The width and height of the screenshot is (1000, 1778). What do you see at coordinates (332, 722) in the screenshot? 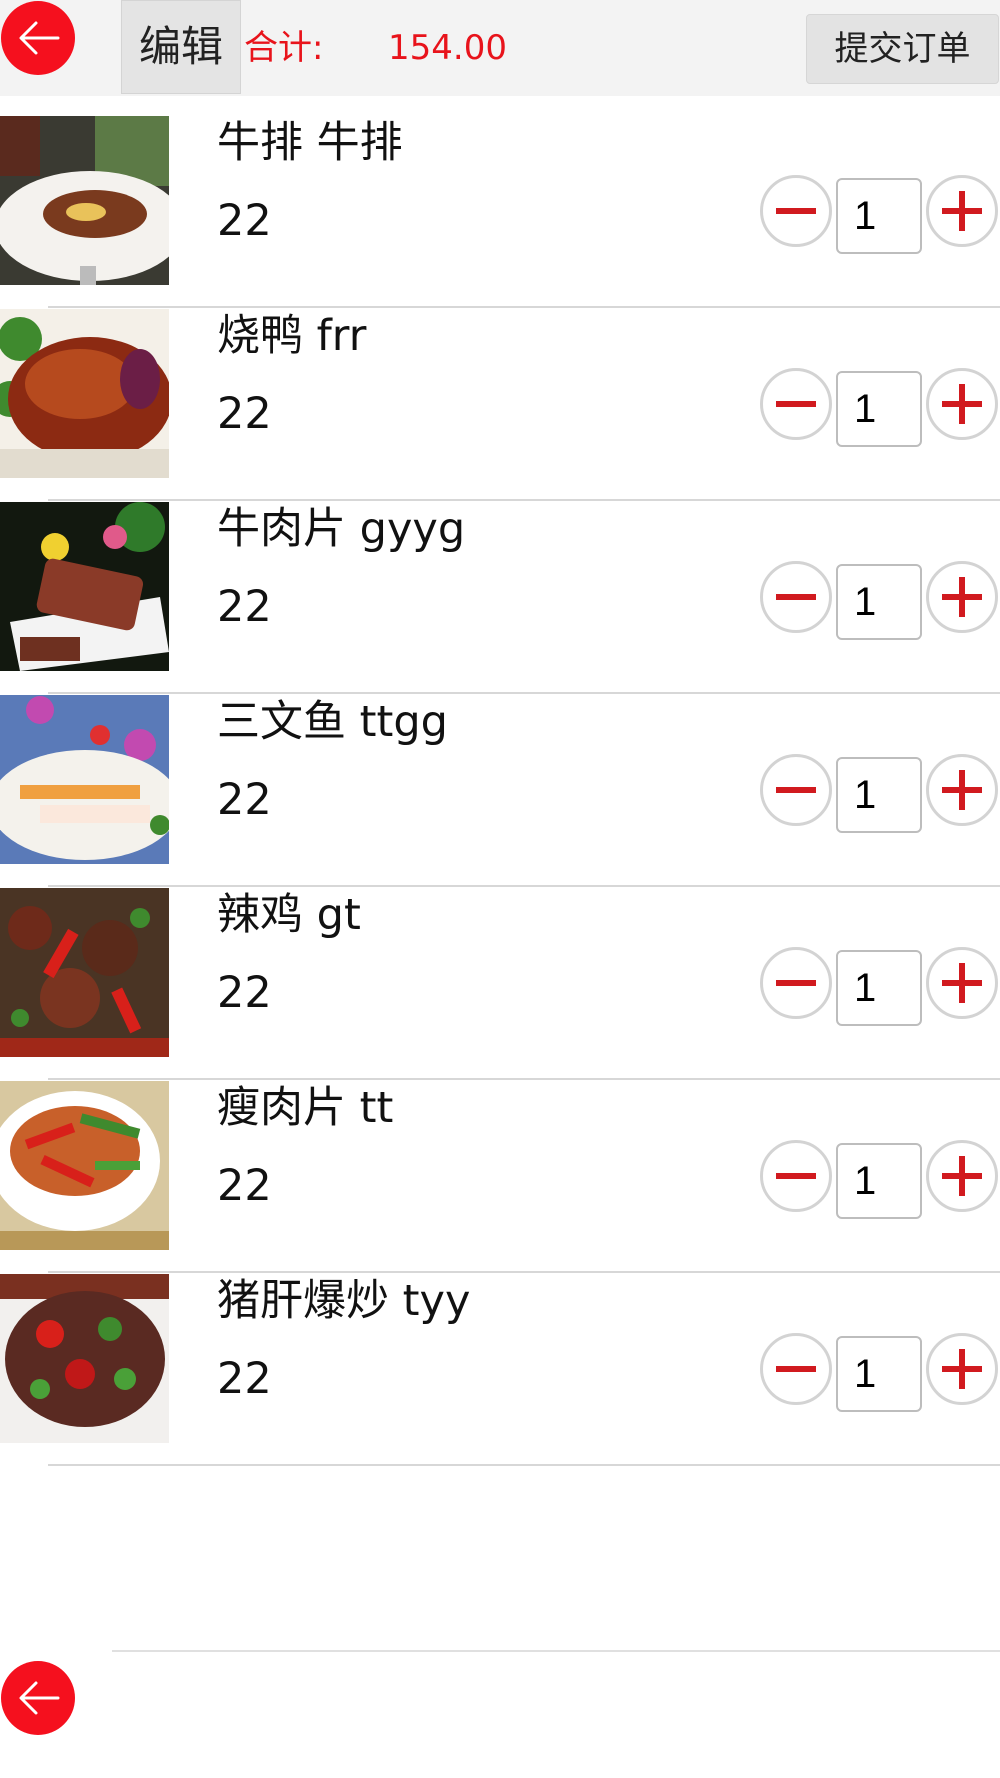
I see `dish-name: 三文鱼 ttgg` at bounding box center [332, 722].